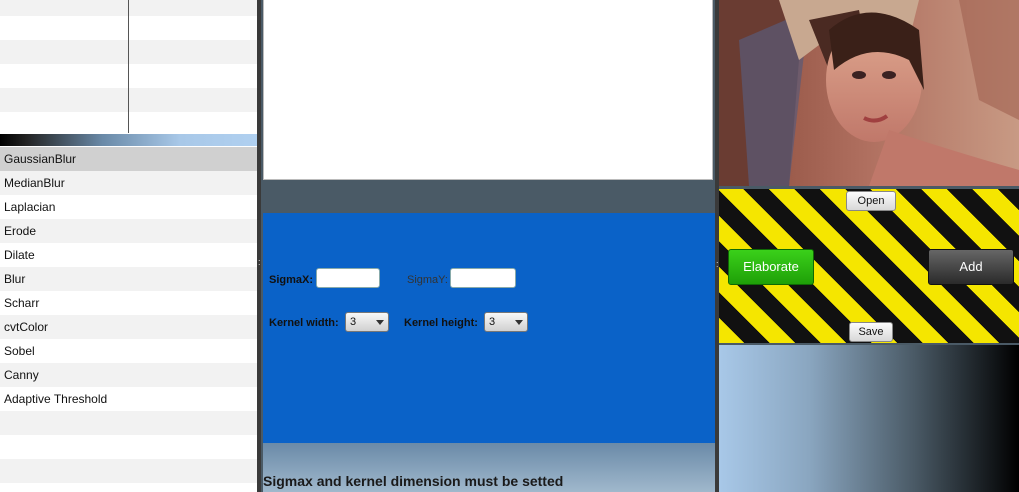 Image resolution: width=1019 pixels, height=492 pixels. Describe the element at coordinates (128, 183) in the screenshot. I see `list-item-medianblur: MedianBlur` at that location.